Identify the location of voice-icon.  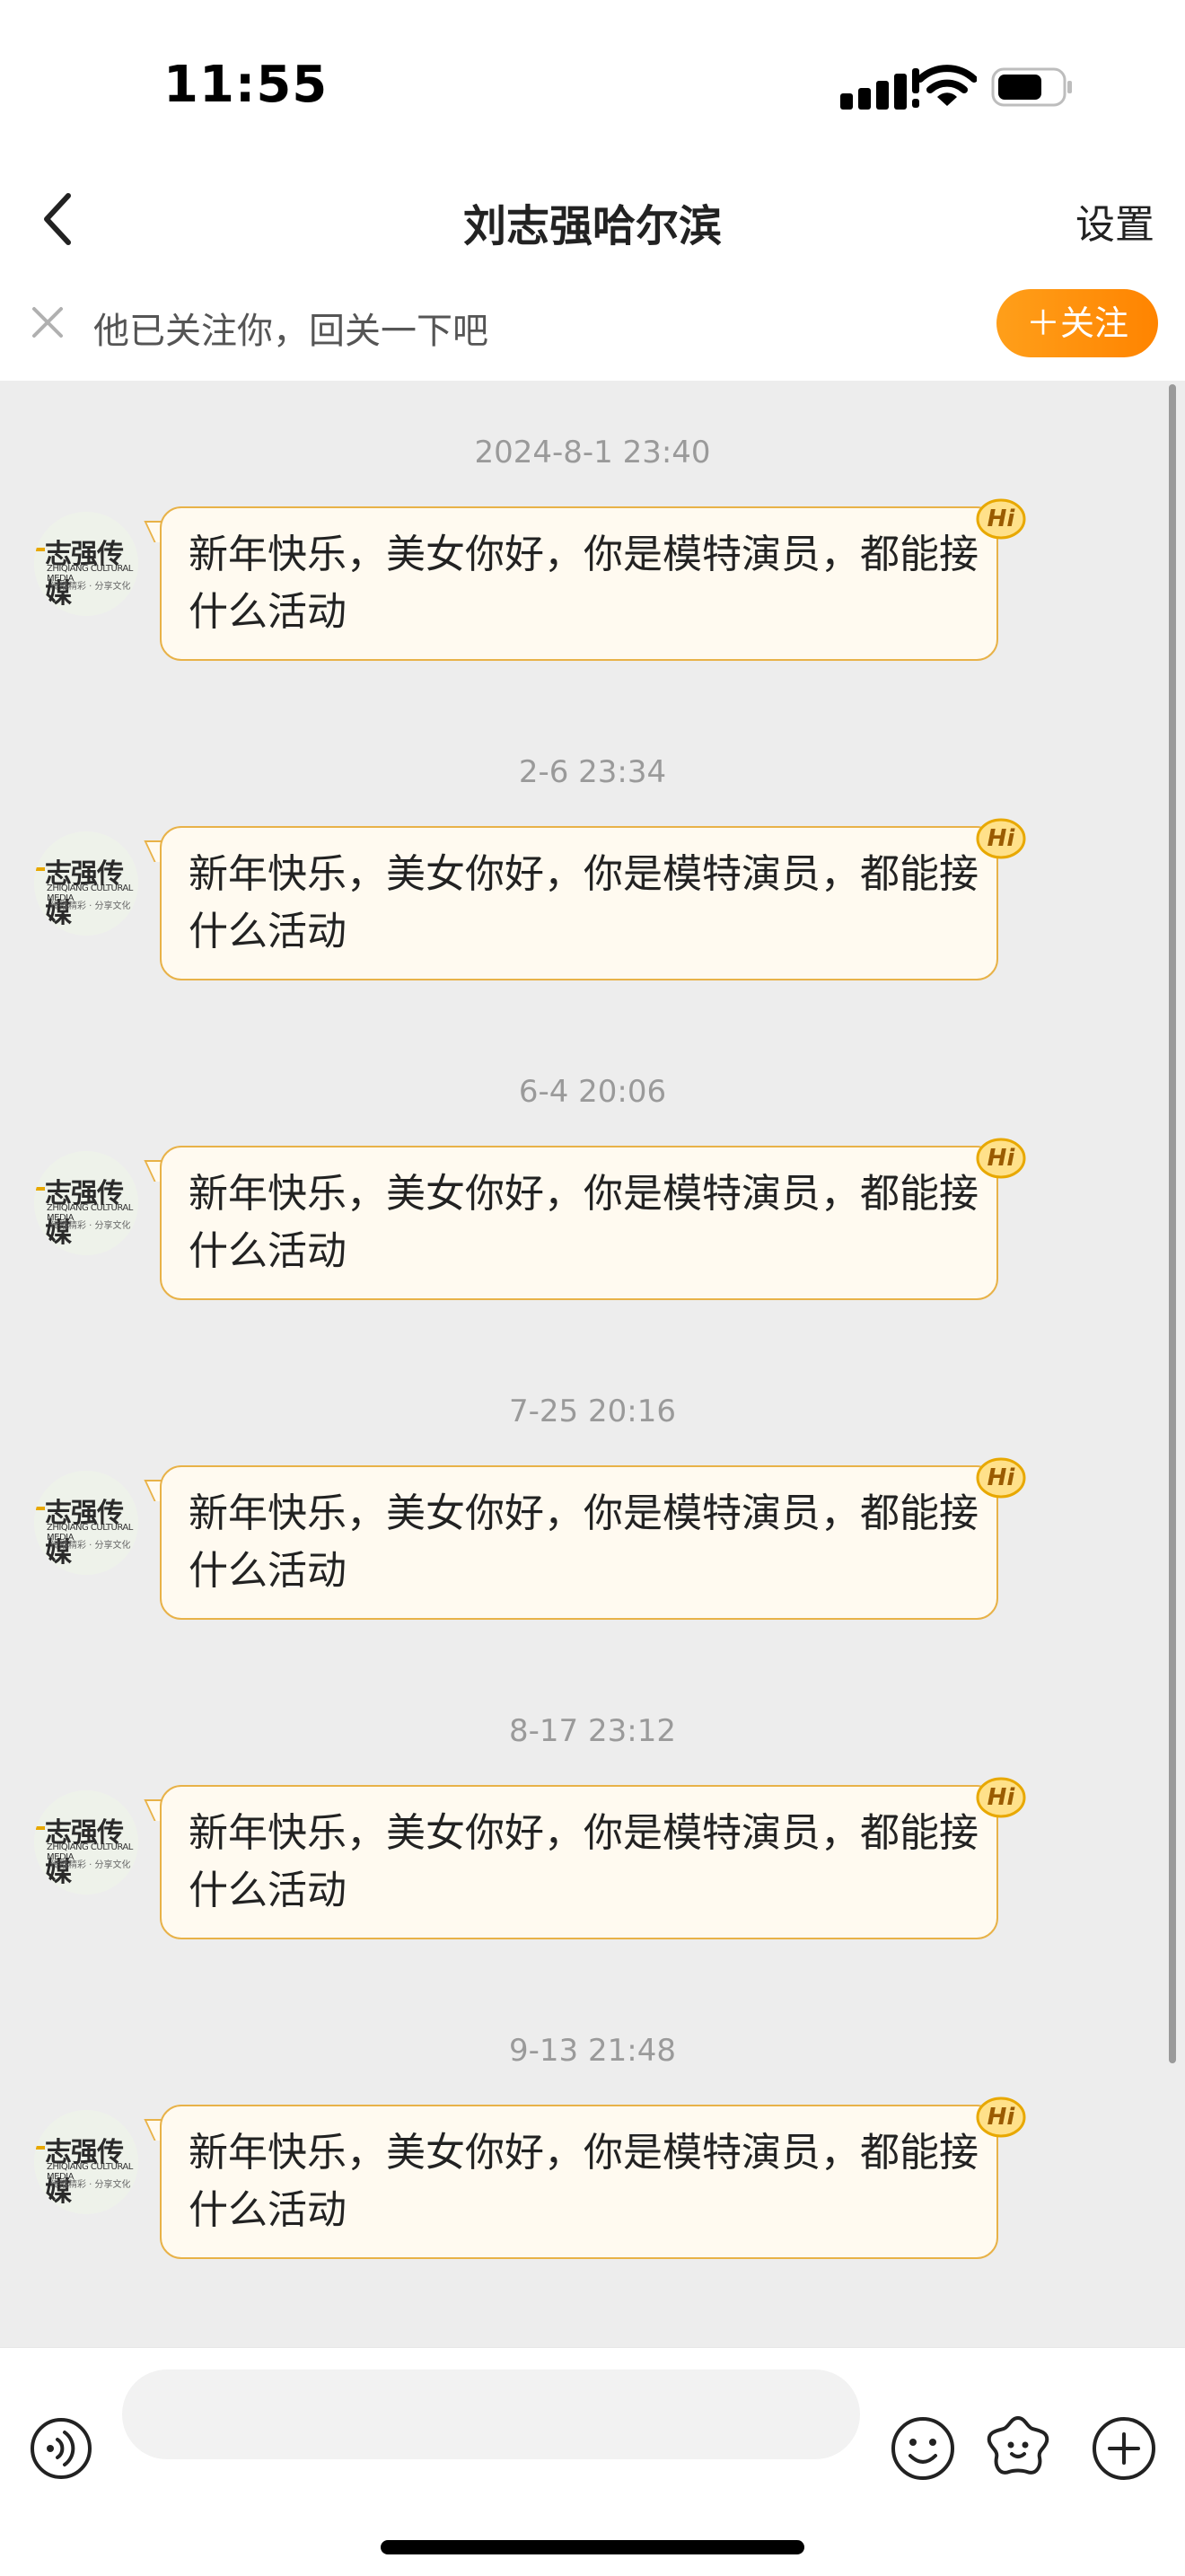
(61, 2448).